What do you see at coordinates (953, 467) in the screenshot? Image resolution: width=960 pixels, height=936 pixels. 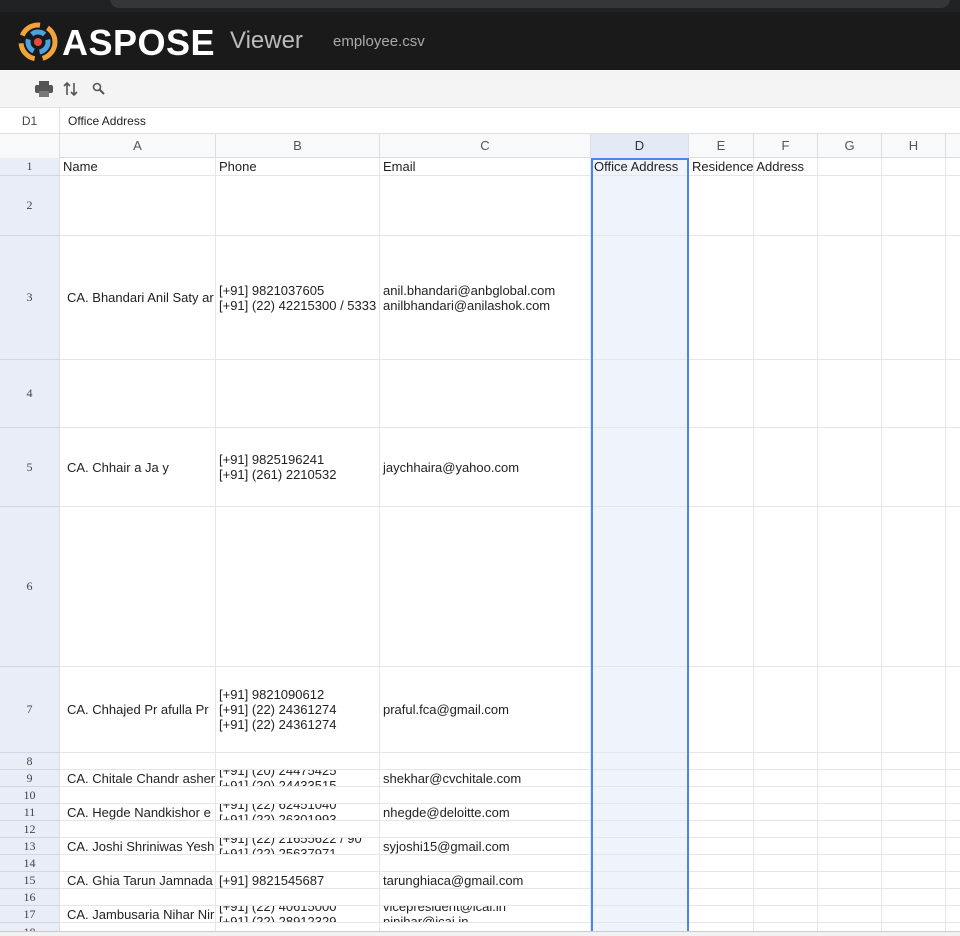 I see `cell-i5` at bounding box center [953, 467].